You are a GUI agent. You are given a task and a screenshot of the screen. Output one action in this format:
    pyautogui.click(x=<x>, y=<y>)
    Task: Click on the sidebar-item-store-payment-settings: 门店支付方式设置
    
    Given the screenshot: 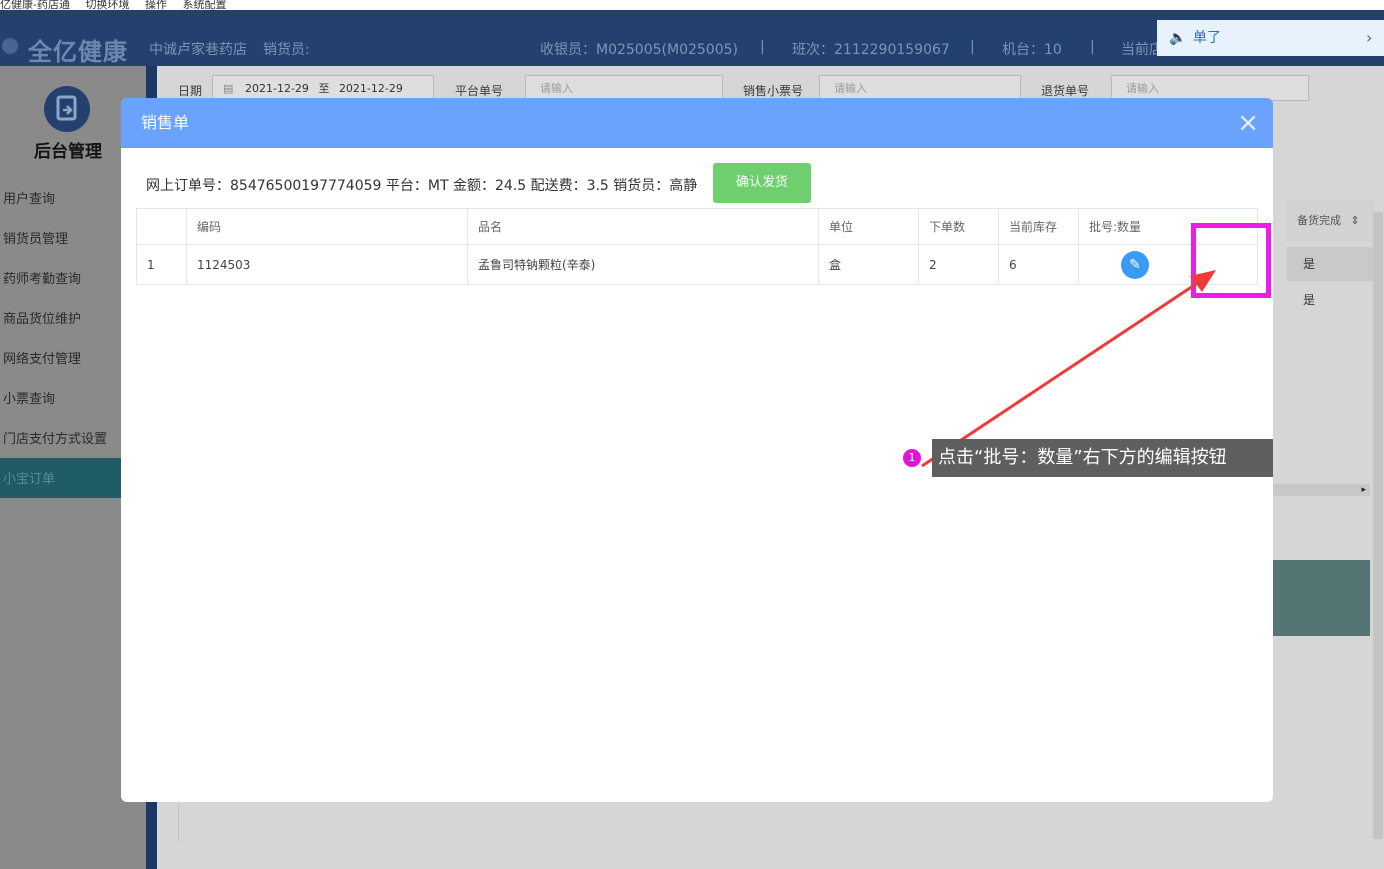 What is the action you would take?
    pyautogui.click(x=55, y=437)
    